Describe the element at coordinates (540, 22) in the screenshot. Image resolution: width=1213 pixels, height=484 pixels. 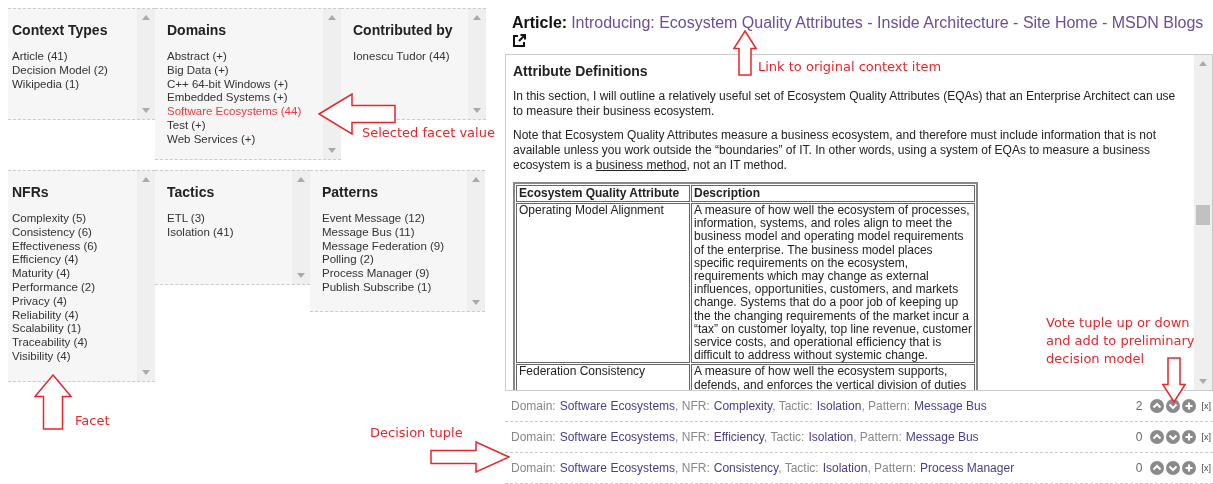
I see `article-label: Article:` at that location.